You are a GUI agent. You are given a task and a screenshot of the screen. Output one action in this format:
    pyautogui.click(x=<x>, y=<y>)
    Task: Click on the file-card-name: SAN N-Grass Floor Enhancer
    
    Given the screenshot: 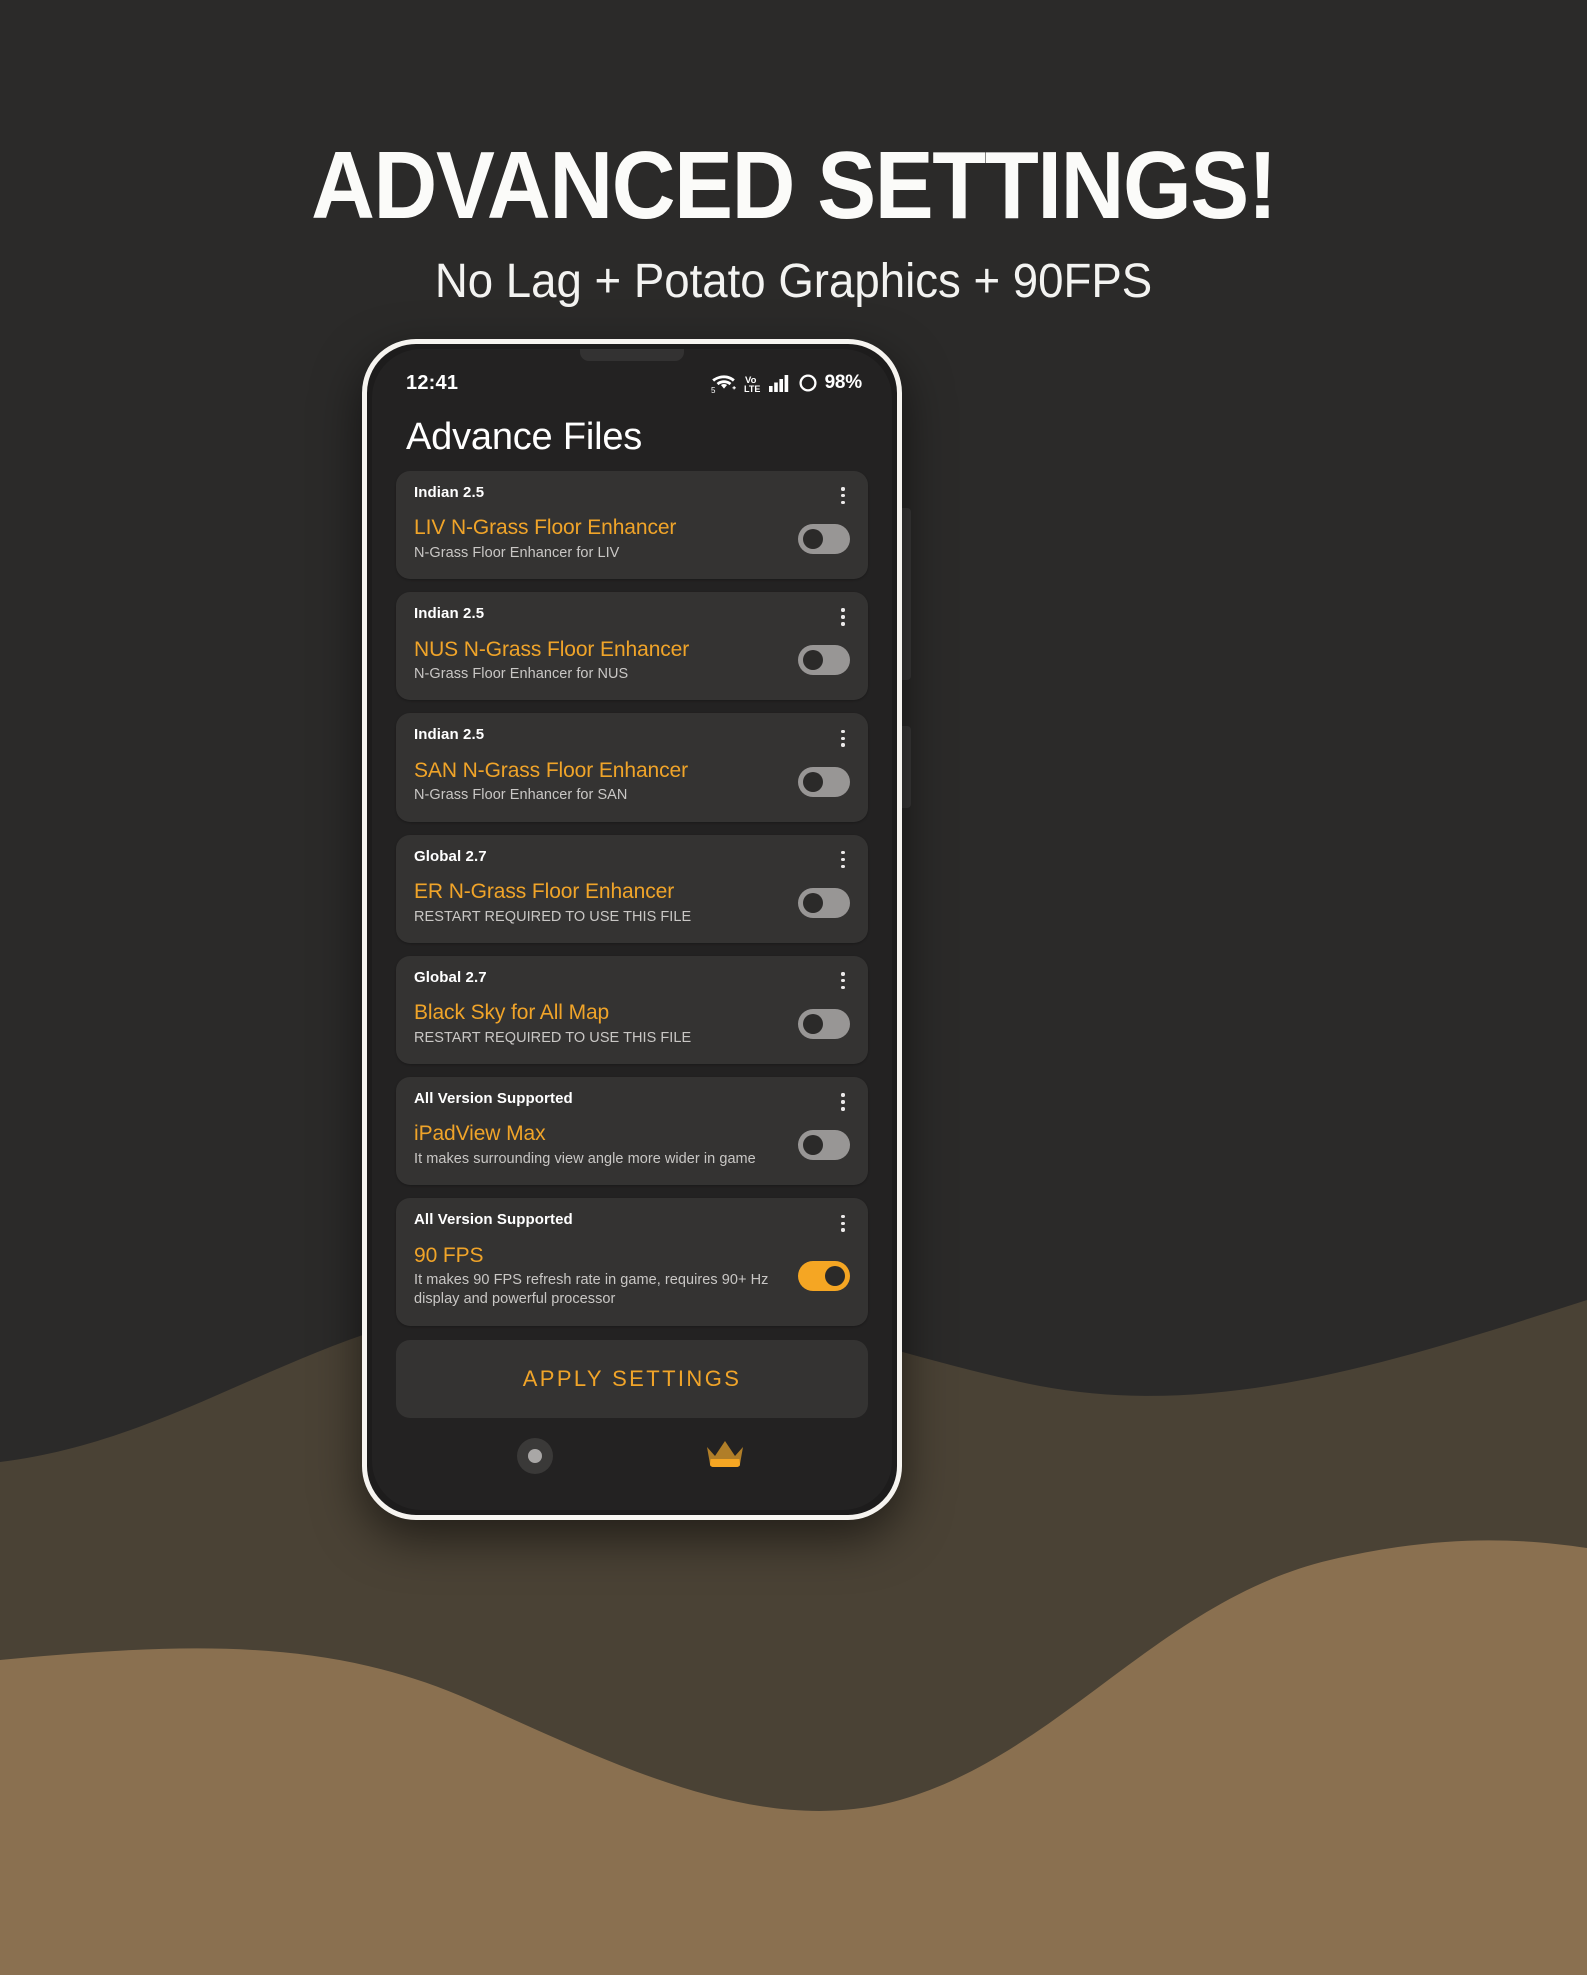 What is the action you would take?
    pyautogui.click(x=551, y=770)
    